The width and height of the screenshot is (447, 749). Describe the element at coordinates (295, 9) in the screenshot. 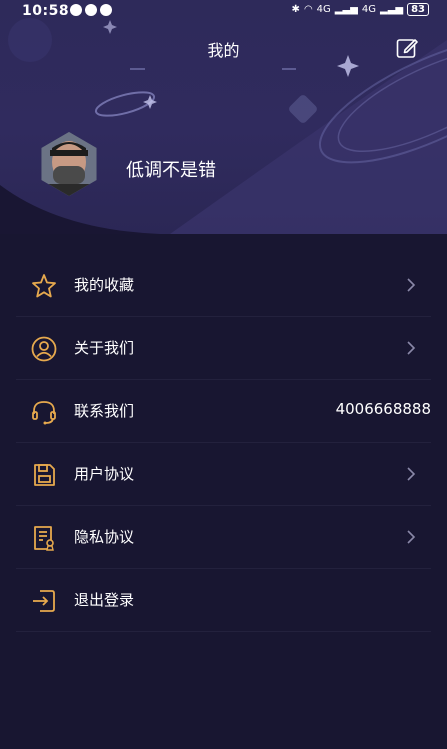

I see `bluetooth-icon: ✱` at that location.